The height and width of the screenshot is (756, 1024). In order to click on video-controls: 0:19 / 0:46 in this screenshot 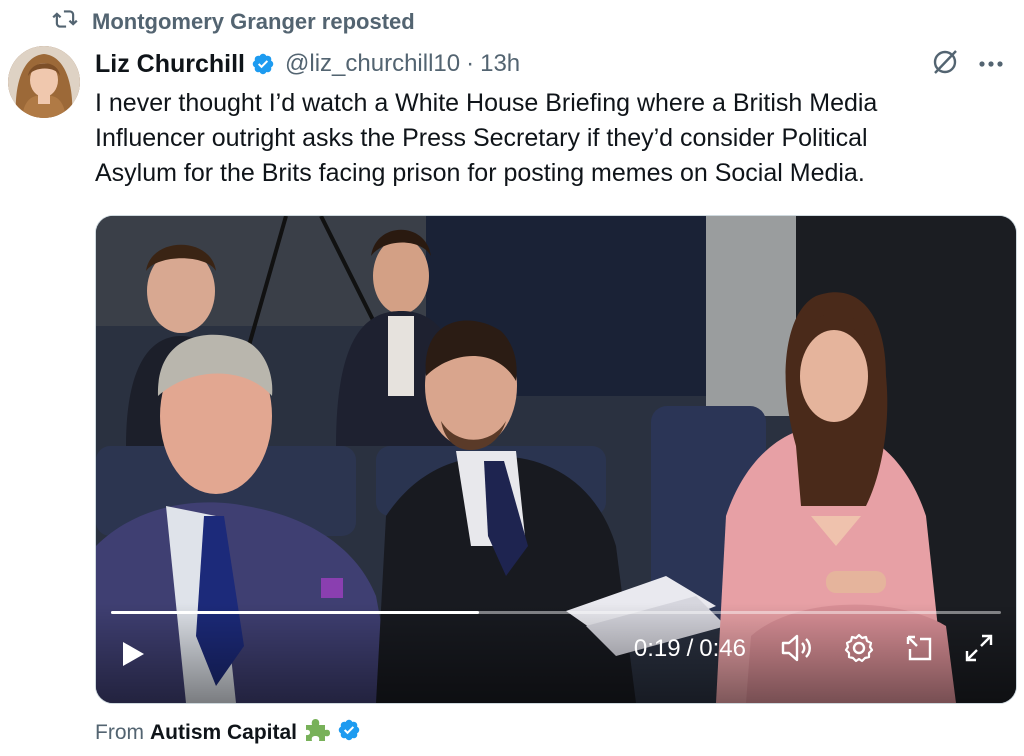, I will do `click(556, 653)`.